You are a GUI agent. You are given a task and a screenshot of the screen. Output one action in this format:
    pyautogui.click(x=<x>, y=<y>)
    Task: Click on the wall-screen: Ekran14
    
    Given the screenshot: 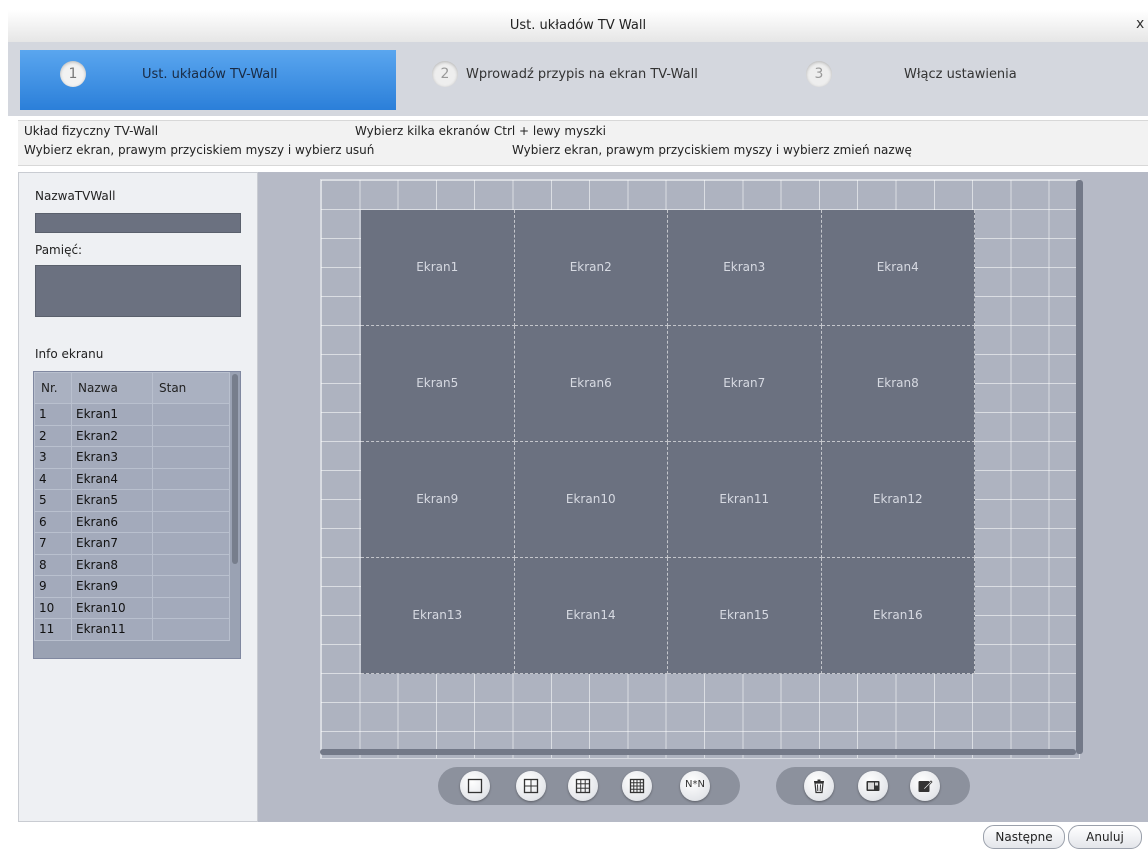 What is the action you would take?
    pyautogui.click(x=591, y=616)
    